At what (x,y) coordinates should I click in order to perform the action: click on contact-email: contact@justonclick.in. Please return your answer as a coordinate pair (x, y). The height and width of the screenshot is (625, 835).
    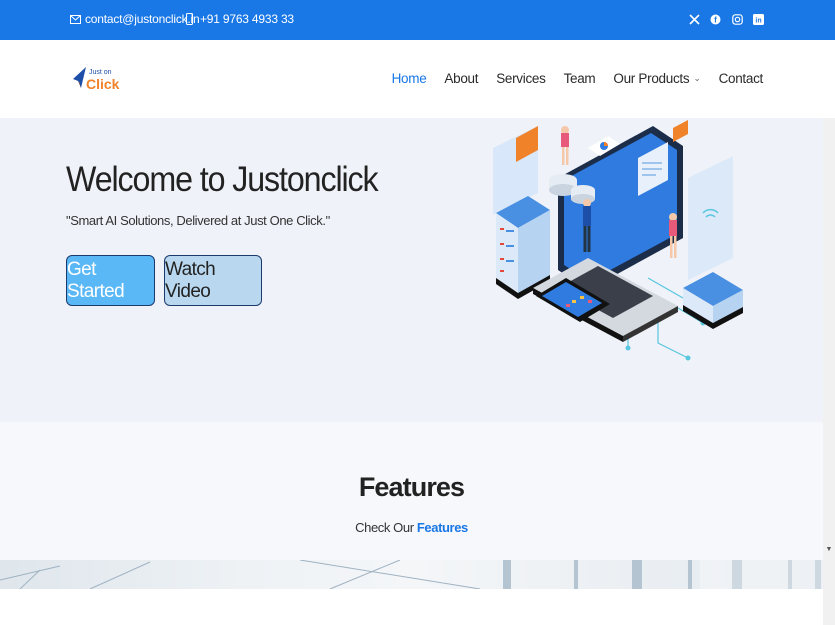
    Looking at the image, I should click on (135, 19).